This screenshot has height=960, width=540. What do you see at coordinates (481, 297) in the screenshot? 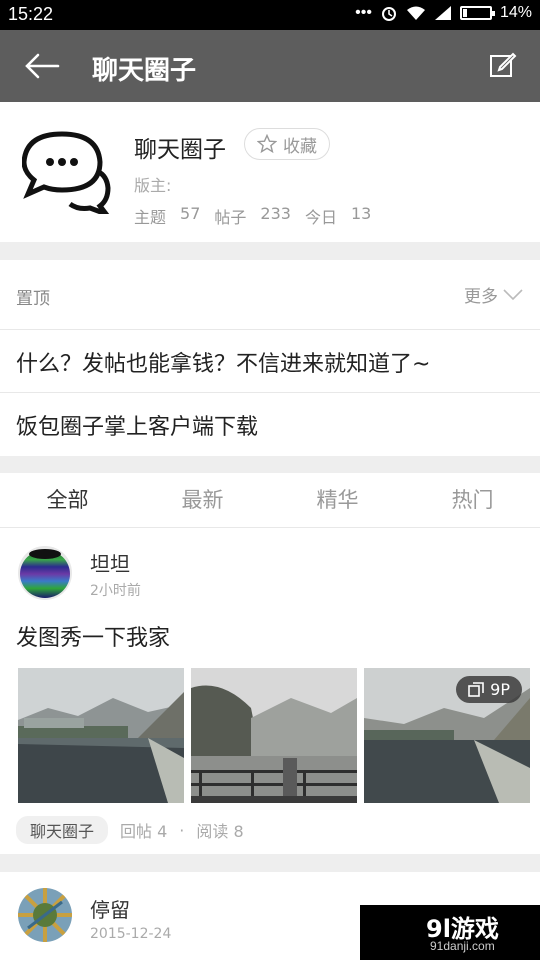
I see `more-label: 更多` at bounding box center [481, 297].